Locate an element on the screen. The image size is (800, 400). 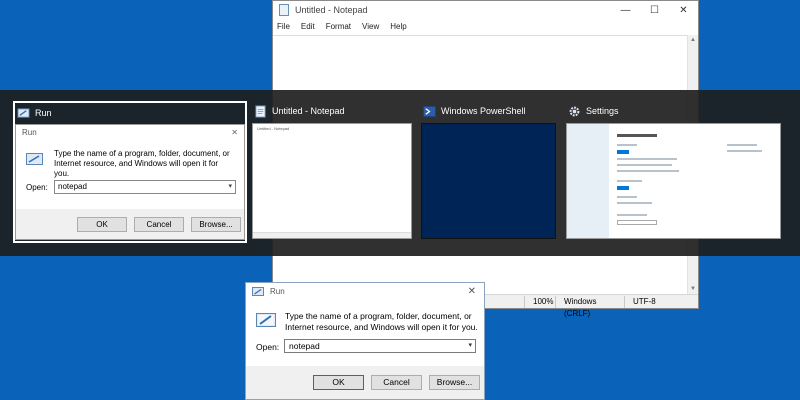
menu-file: File is located at coordinates (283, 26).